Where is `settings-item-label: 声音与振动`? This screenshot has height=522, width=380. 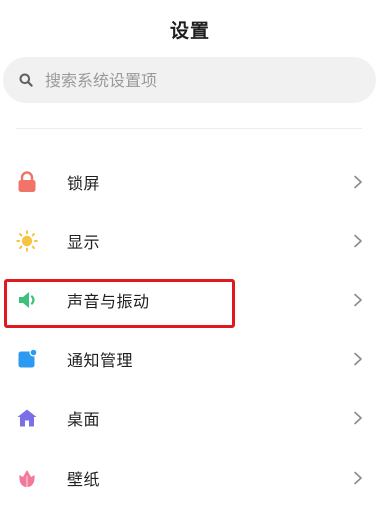
settings-item-label: 声音与振动 is located at coordinates (108, 301).